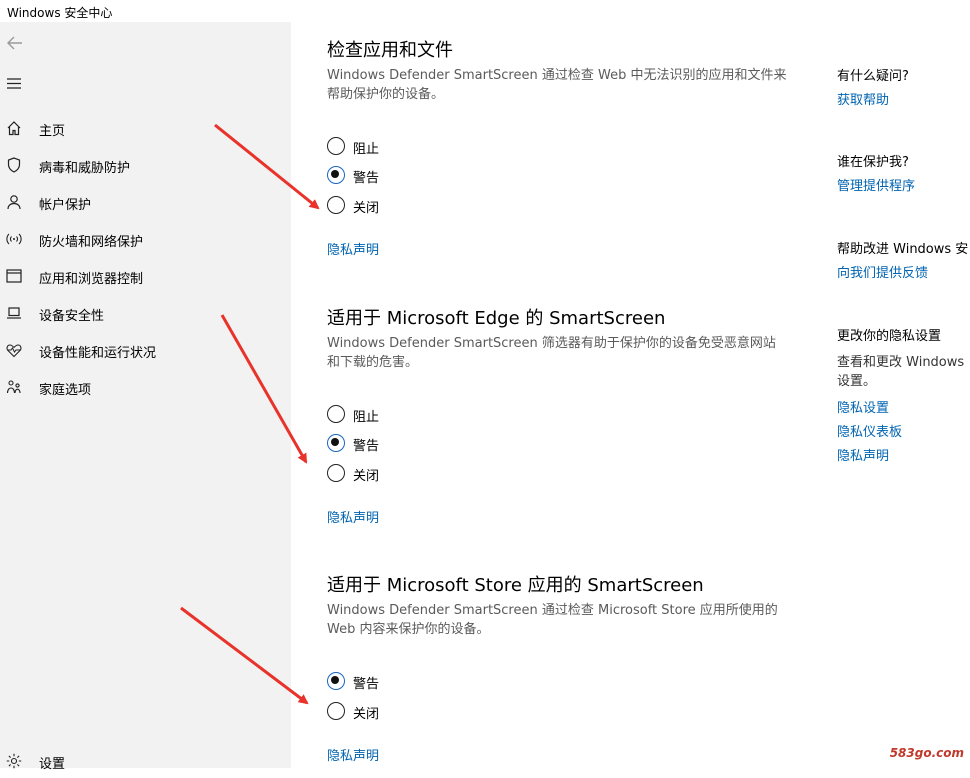 This screenshot has height=778, width=970. Describe the element at coordinates (91, 240) in the screenshot. I see `sidebar-item-label: 防火墙和网络保护` at that location.